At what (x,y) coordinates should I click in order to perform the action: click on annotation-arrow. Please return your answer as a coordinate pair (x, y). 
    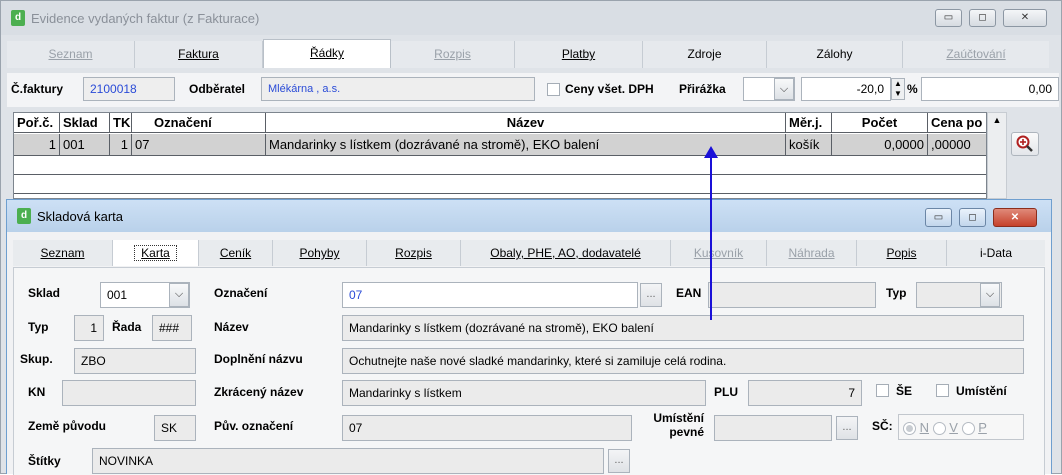
    Looking at the image, I should click on (711, 233).